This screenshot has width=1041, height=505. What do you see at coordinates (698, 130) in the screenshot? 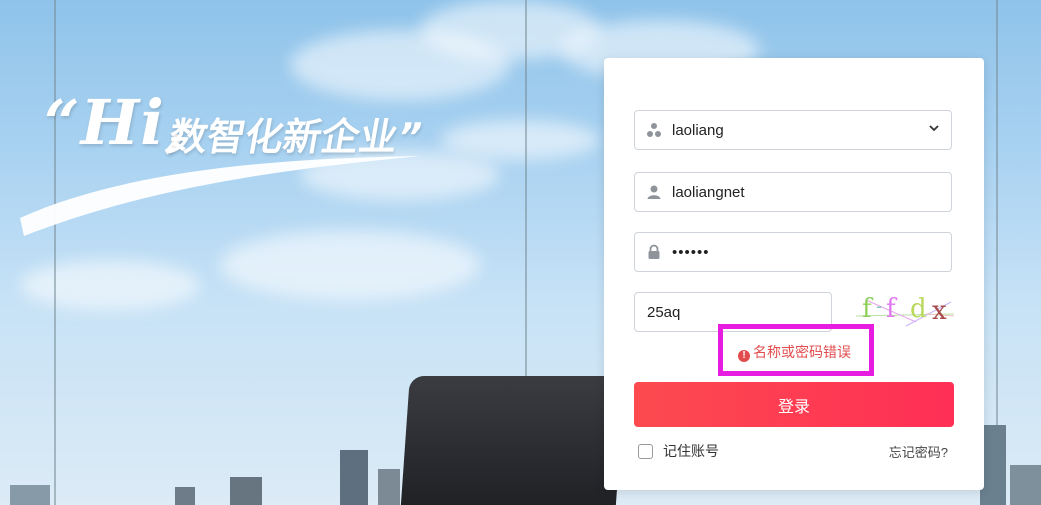
I see `org-select-value: laoliang` at bounding box center [698, 130].